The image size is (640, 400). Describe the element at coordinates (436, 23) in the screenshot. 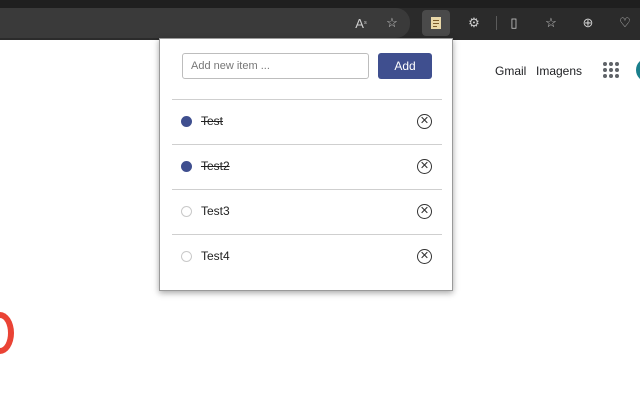

I see `extension-todo-icon` at that location.